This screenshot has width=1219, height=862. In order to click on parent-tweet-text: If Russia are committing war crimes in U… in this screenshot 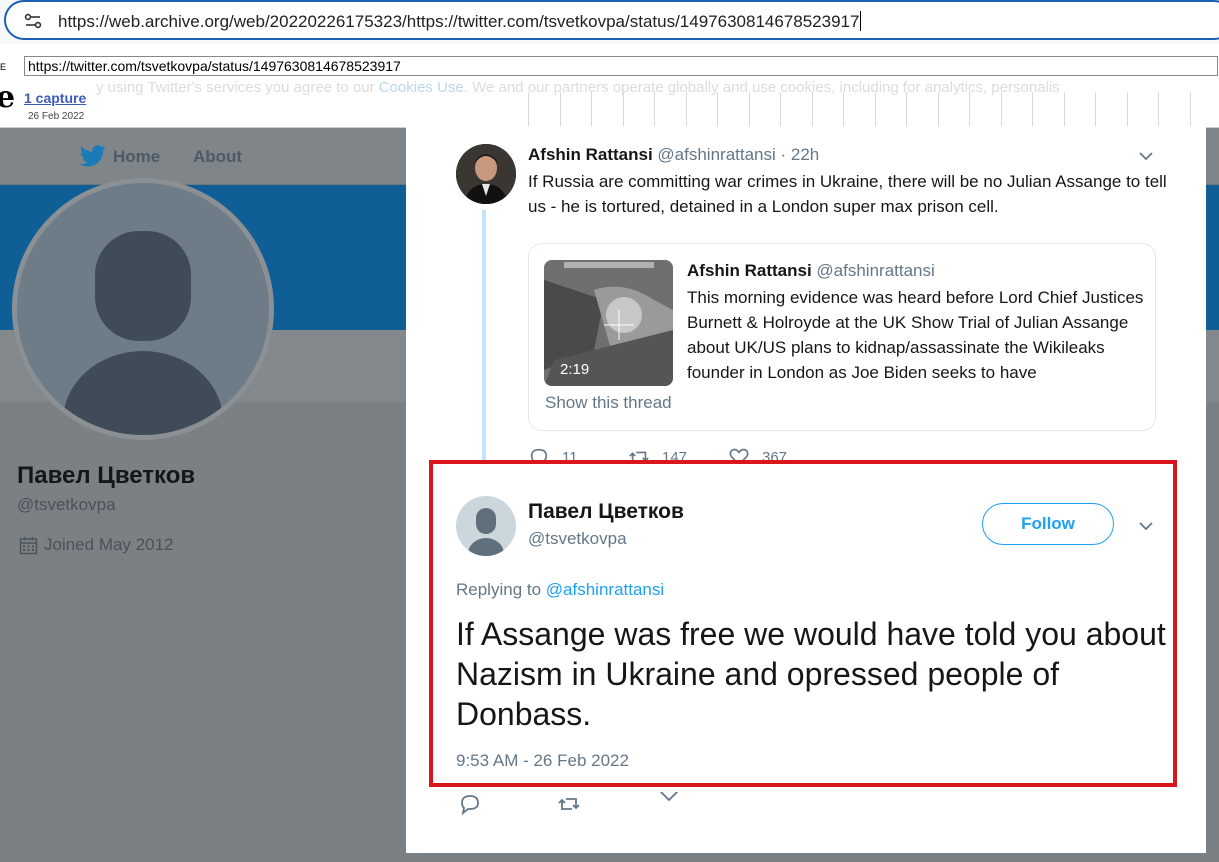, I will do `click(847, 194)`.